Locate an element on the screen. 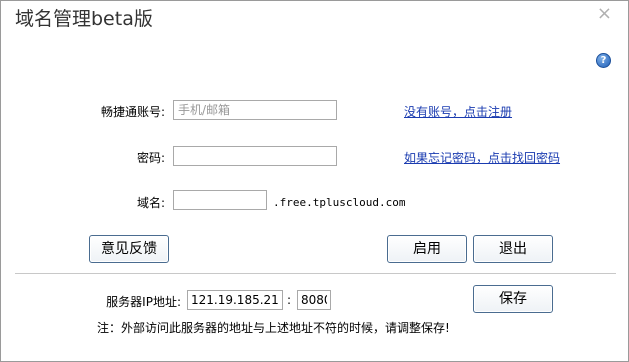 This screenshot has height=362, width=629. domain-label: 域名: is located at coordinates (150, 203).